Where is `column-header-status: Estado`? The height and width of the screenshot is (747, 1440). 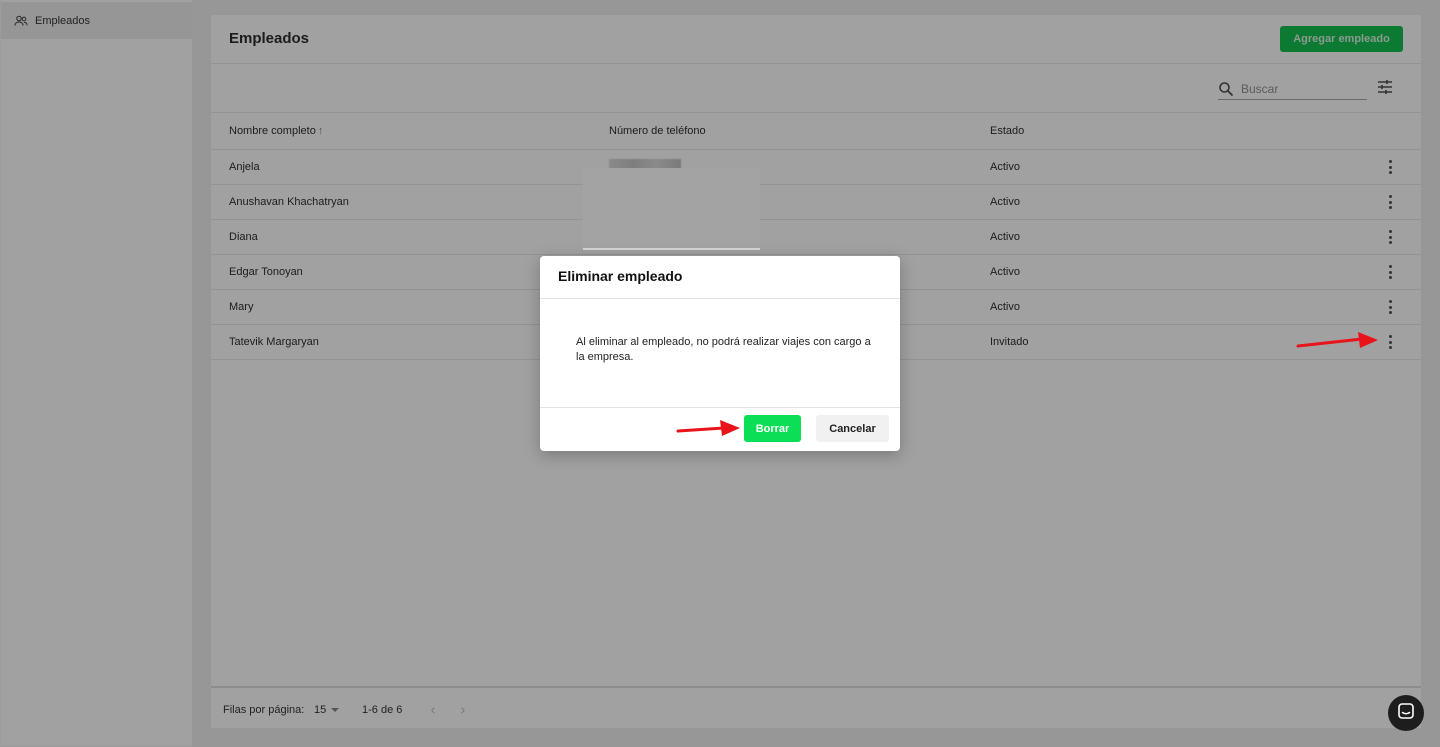 column-header-status: Estado is located at coordinates (1007, 131).